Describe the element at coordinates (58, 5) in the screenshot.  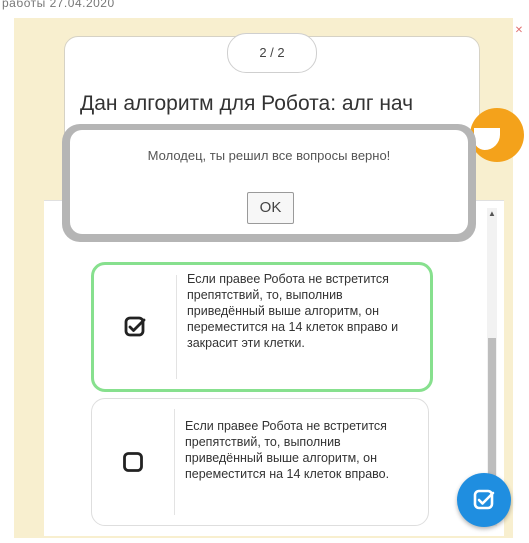
I see `page-caption: работы 27.04.2020` at that location.